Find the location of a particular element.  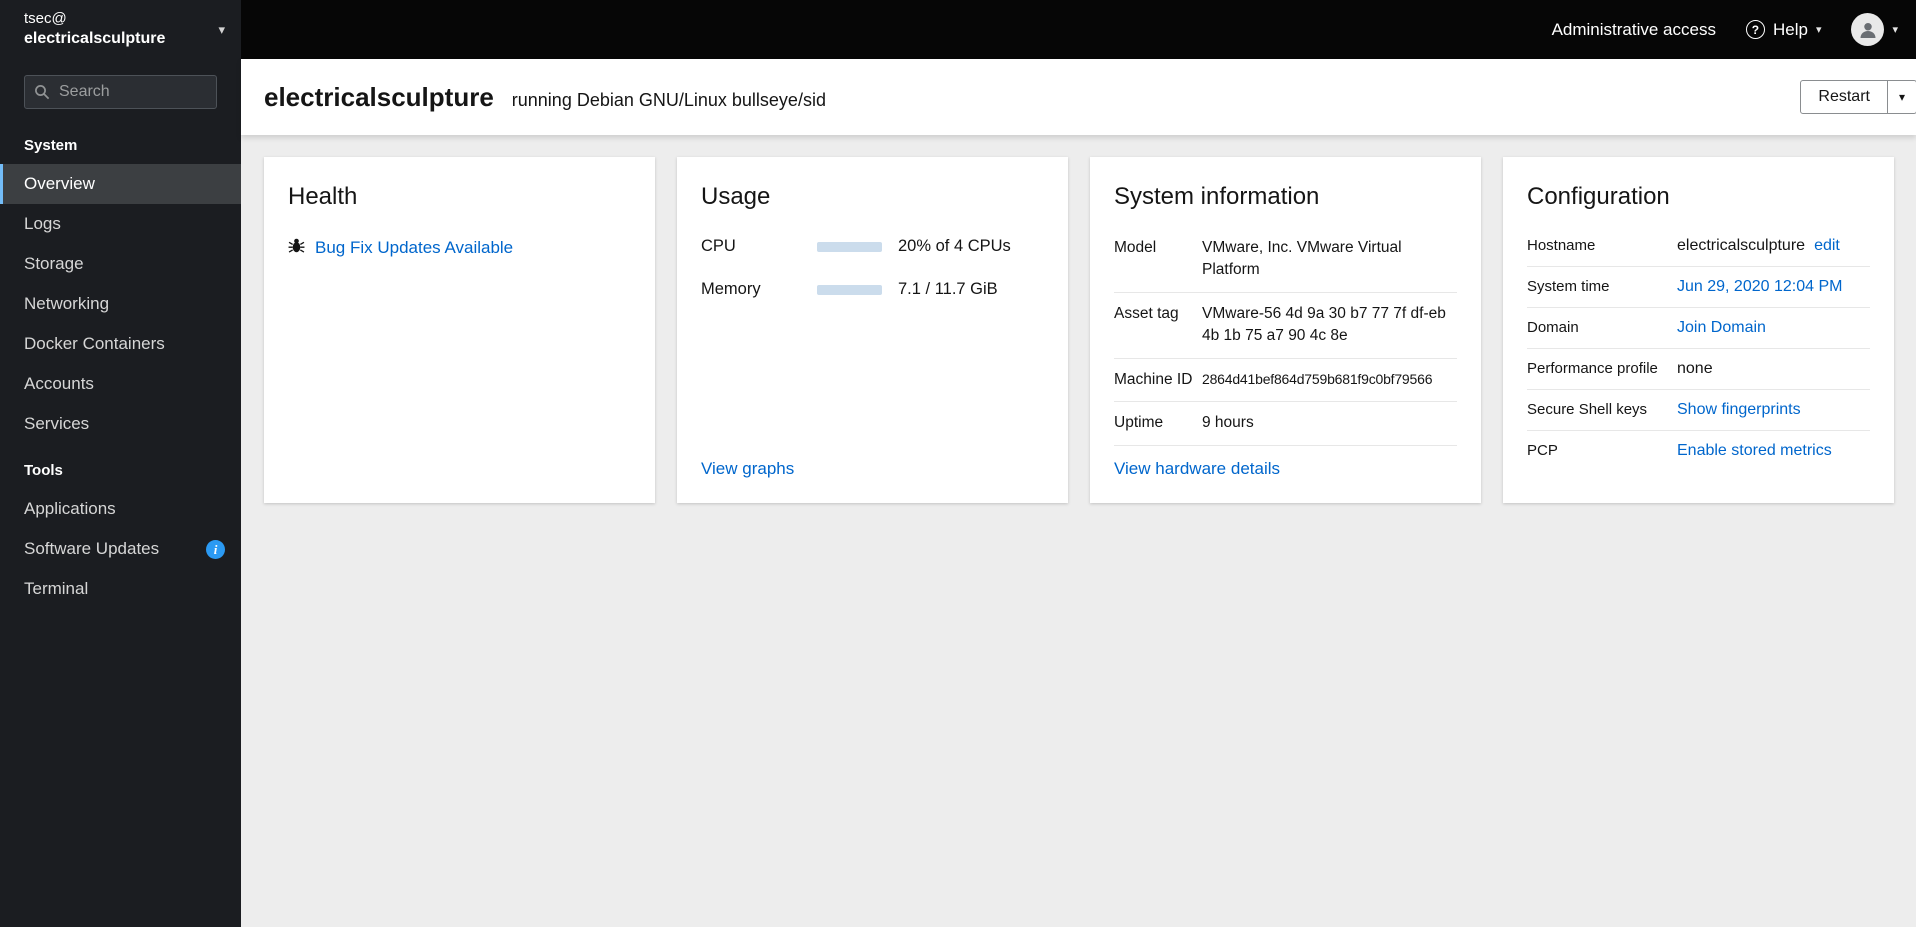

join-domain-link: Join Domain is located at coordinates (1721, 328).